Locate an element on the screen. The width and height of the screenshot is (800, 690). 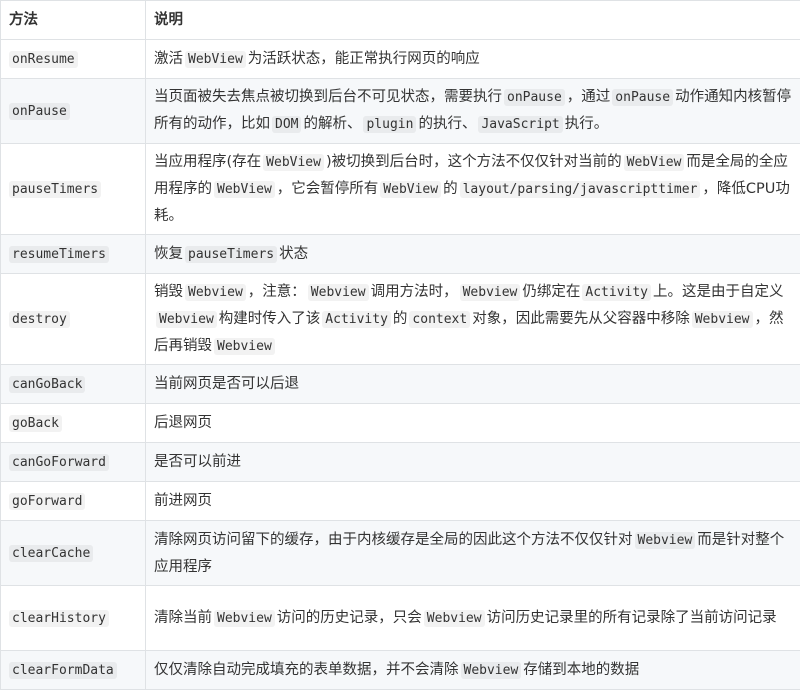
method-cell: clearCache is located at coordinates (73, 553).